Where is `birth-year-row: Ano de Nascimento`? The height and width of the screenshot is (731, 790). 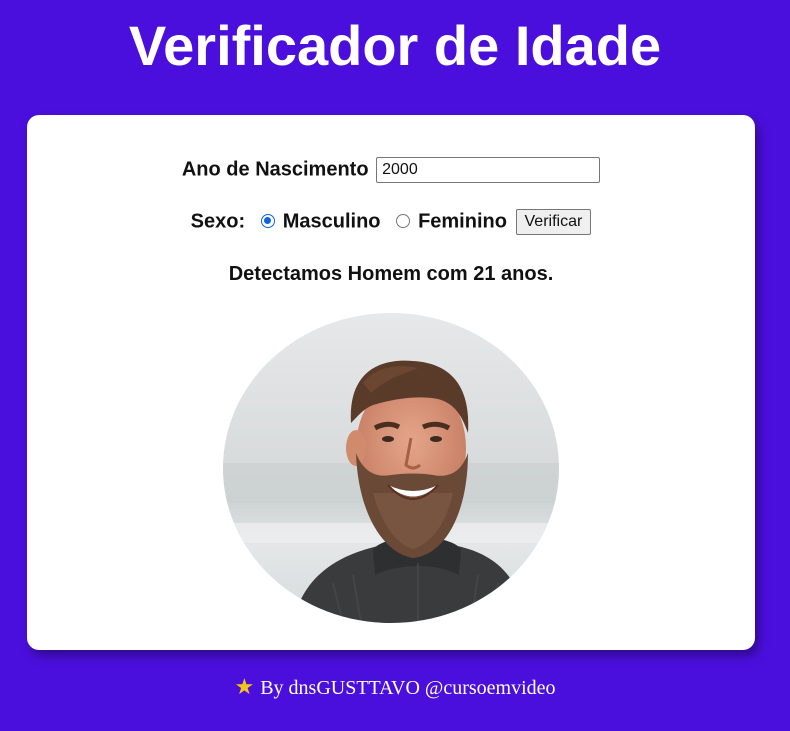
birth-year-row: Ano de Nascimento is located at coordinates (391, 170).